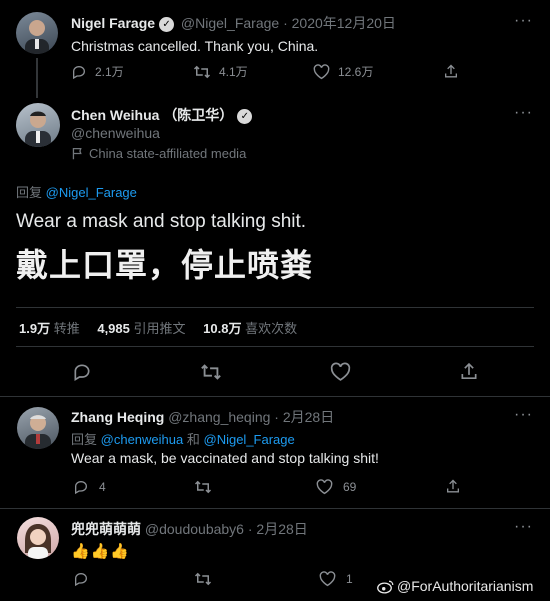 Image resolution: width=550 pixels, height=601 pixels. Describe the element at coordinates (349, 579) in the screenshot. I see `like-count: 1` at that location.